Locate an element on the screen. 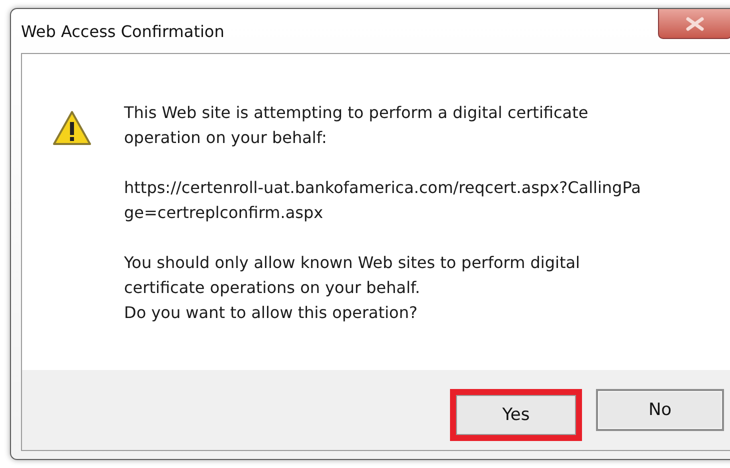 The image size is (730, 468). yes-button: Yes is located at coordinates (516, 415).